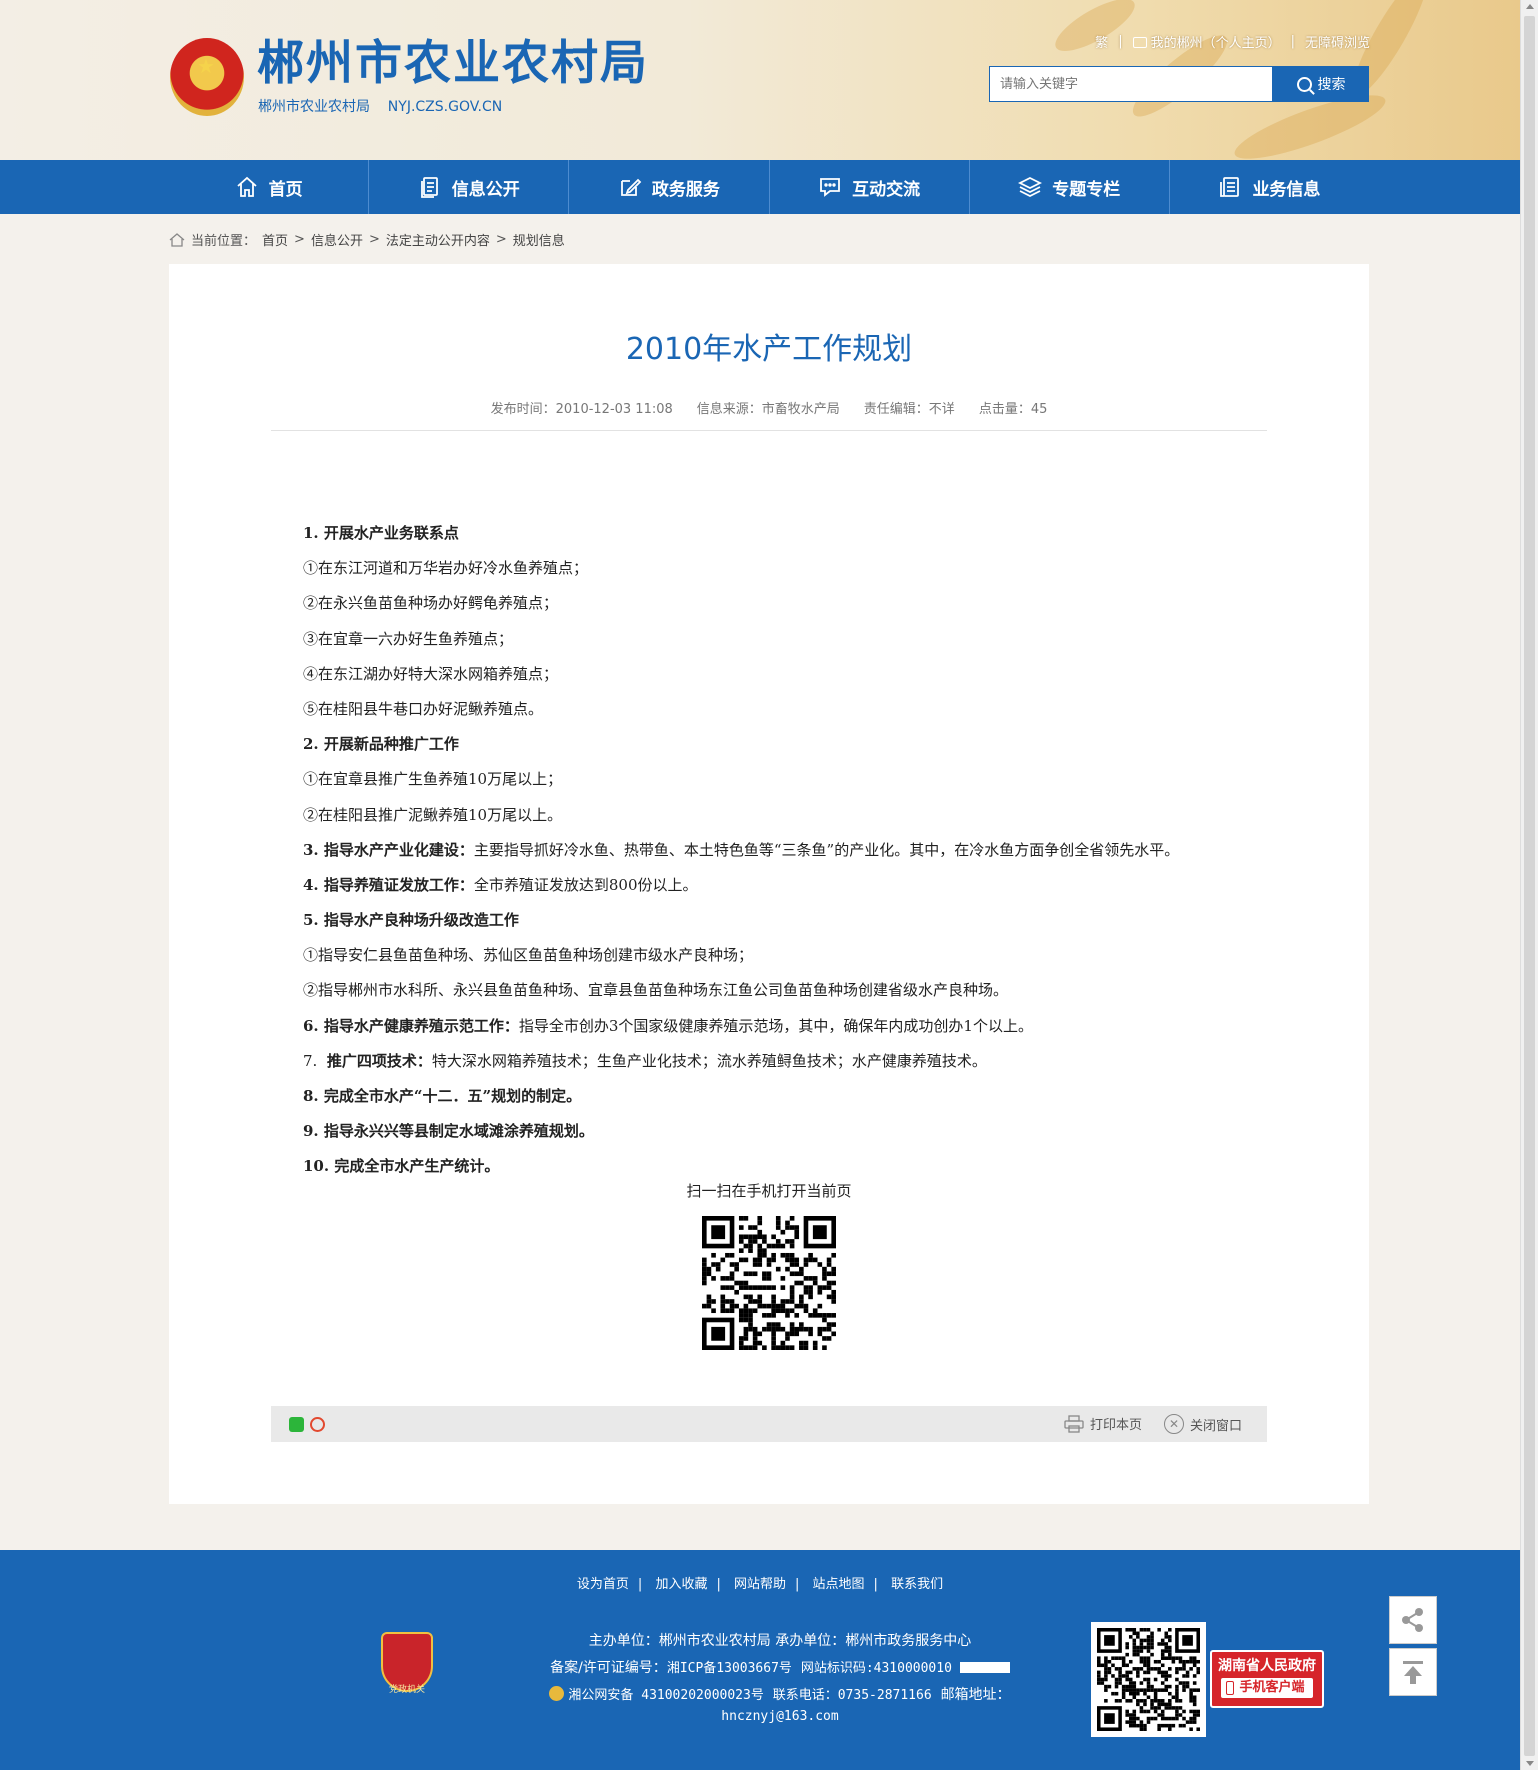 The image size is (1538, 1770). I want to click on view-count: 点击量：45, so click(1013, 409).